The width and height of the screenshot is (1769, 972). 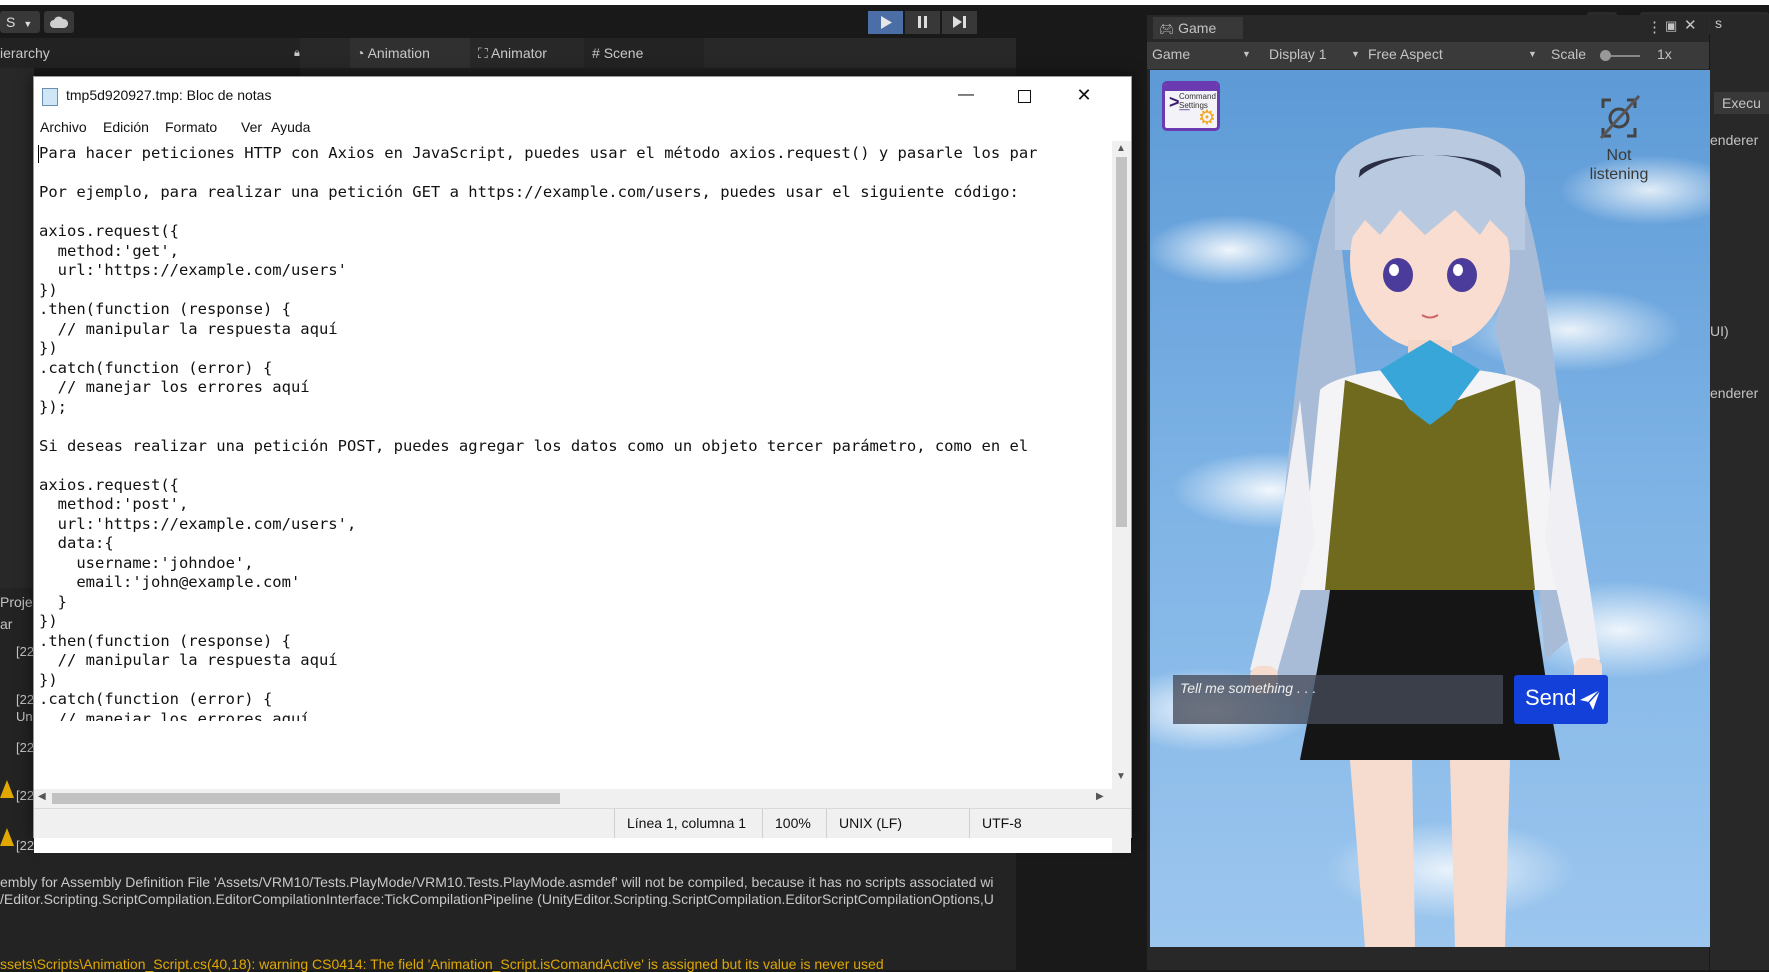 I want to click on menu-formato: Formato, so click(x=191, y=127).